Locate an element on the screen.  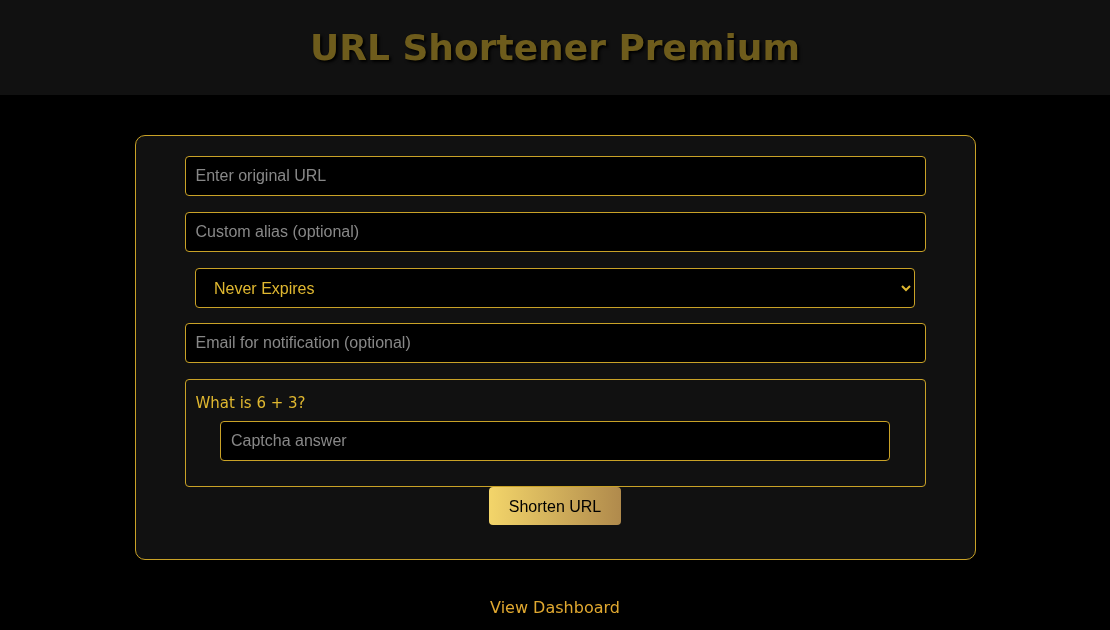
captcha-field: Captcha answer is located at coordinates (555, 440).